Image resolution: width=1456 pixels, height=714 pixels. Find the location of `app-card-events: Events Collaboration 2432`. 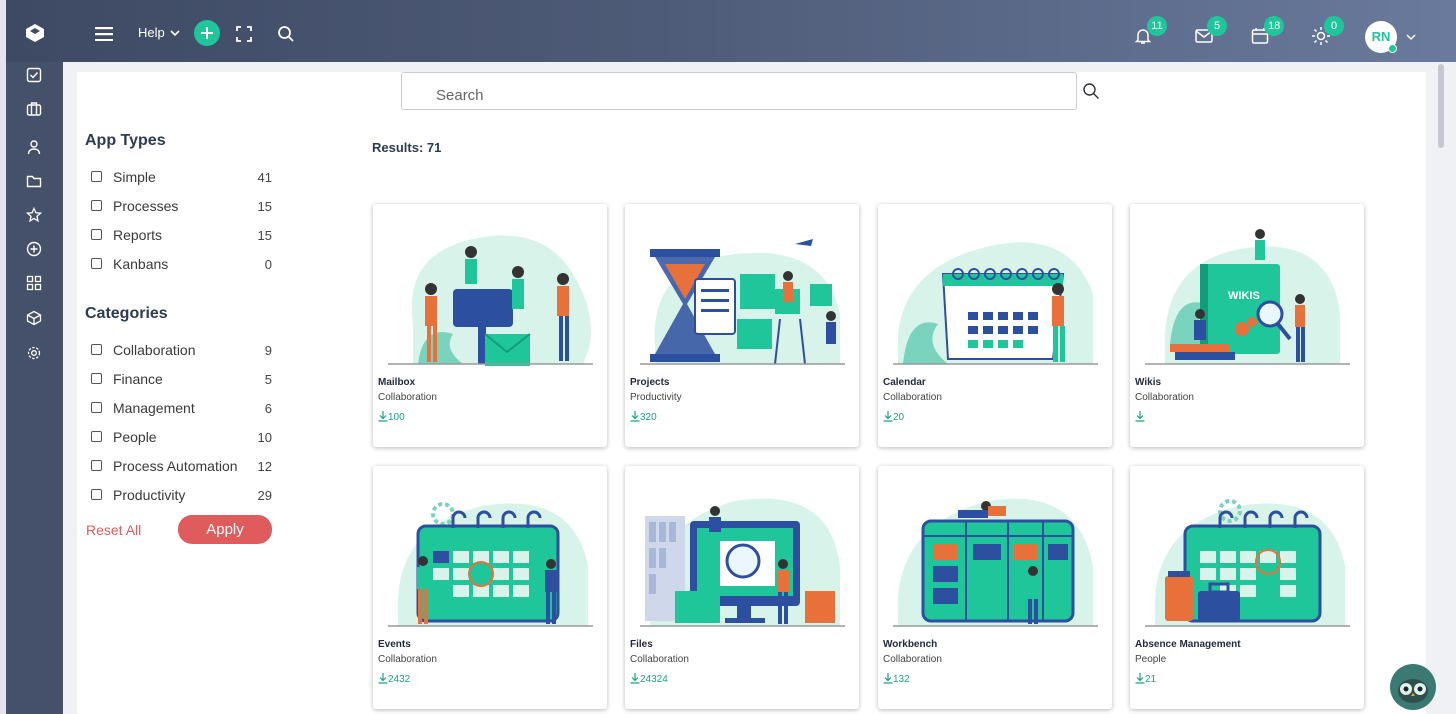

app-card-events: Events Collaboration 2432 is located at coordinates (490, 587).